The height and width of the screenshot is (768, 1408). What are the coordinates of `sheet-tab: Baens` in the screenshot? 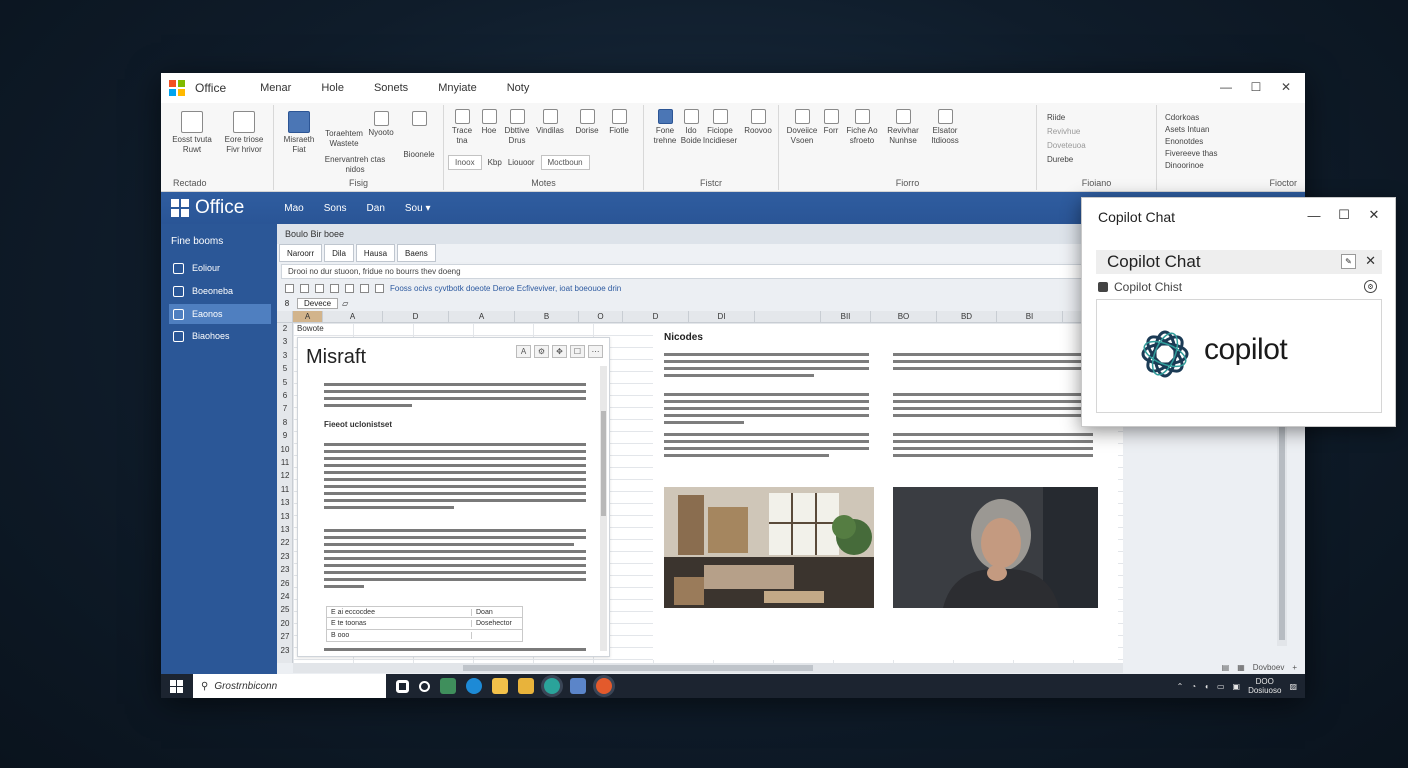 It's located at (416, 253).